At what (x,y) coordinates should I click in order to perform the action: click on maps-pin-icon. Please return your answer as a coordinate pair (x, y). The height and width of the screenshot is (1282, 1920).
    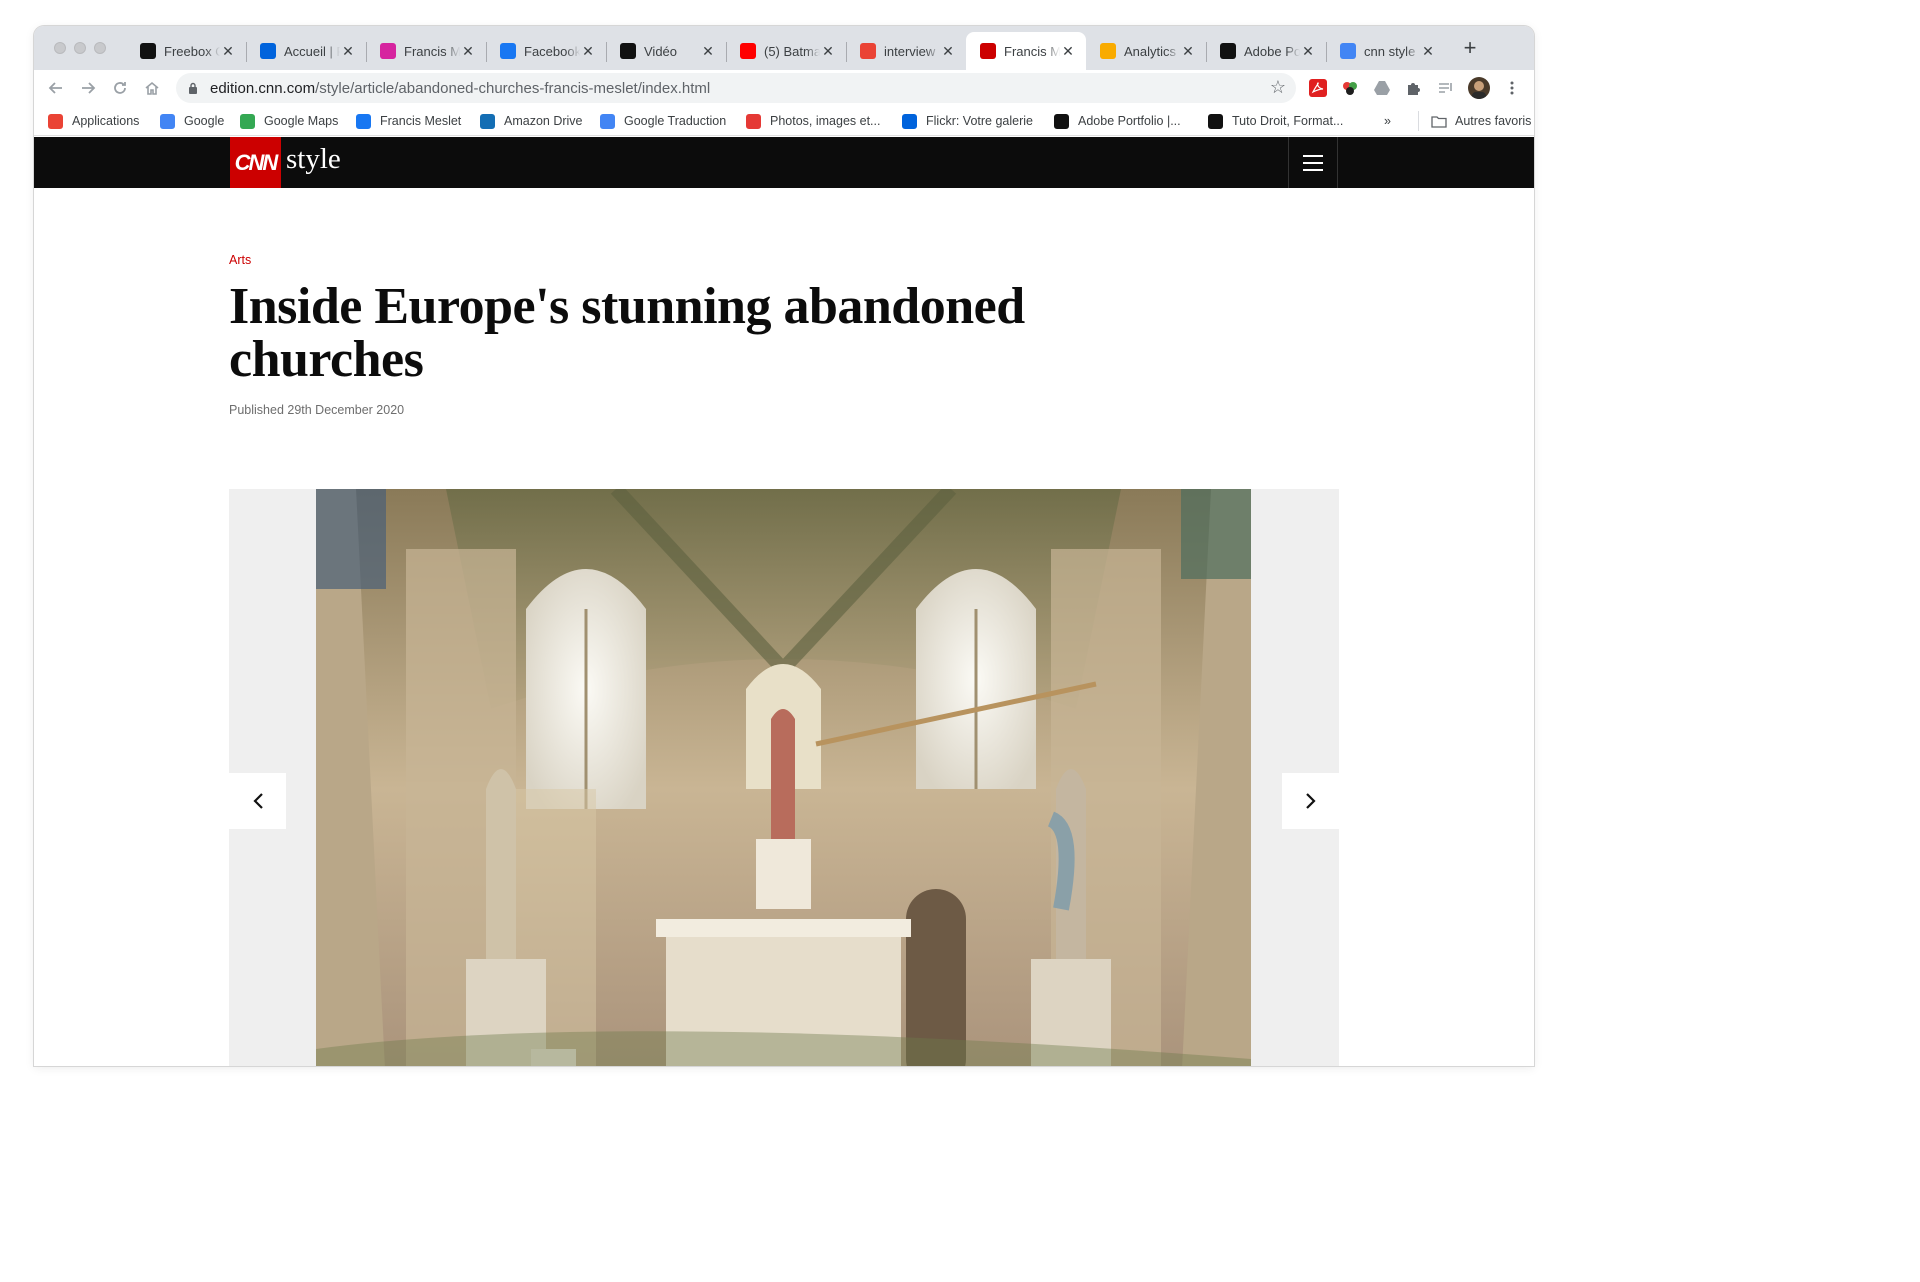
    Looking at the image, I should click on (247, 121).